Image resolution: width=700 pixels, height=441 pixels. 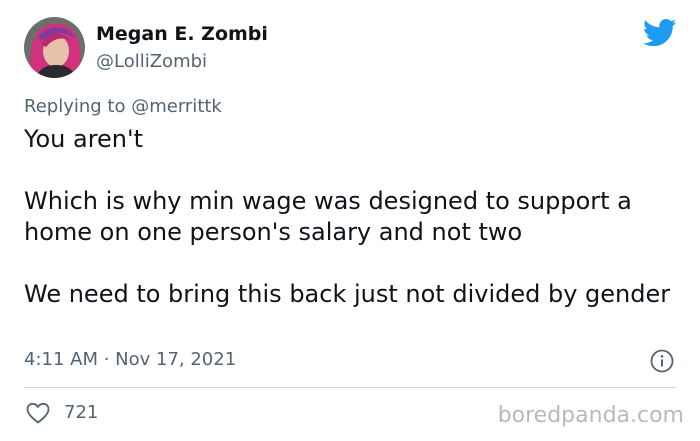 What do you see at coordinates (84, 139) in the screenshot?
I see `tweet-paragraph: You aren't` at bounding box center [84, 139].